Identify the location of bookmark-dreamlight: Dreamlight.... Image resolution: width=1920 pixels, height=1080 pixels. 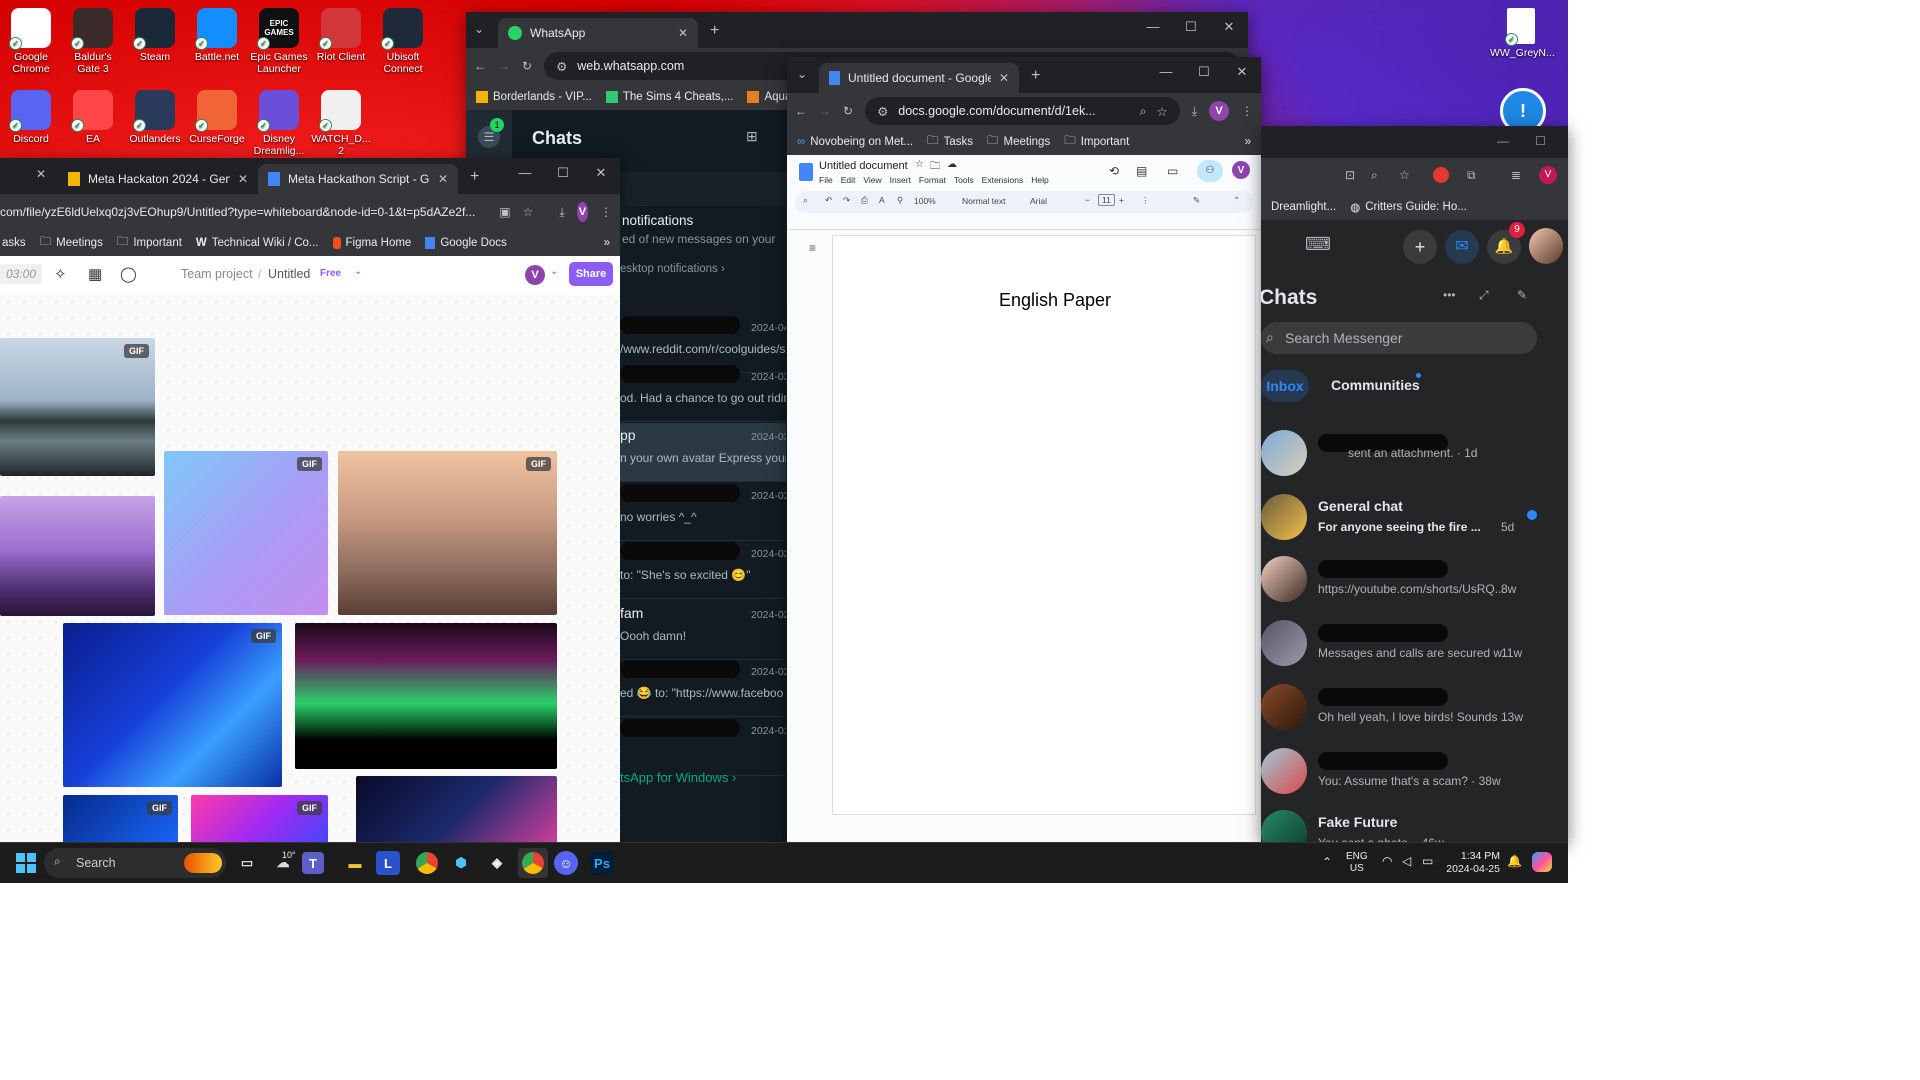
(1303, 207).